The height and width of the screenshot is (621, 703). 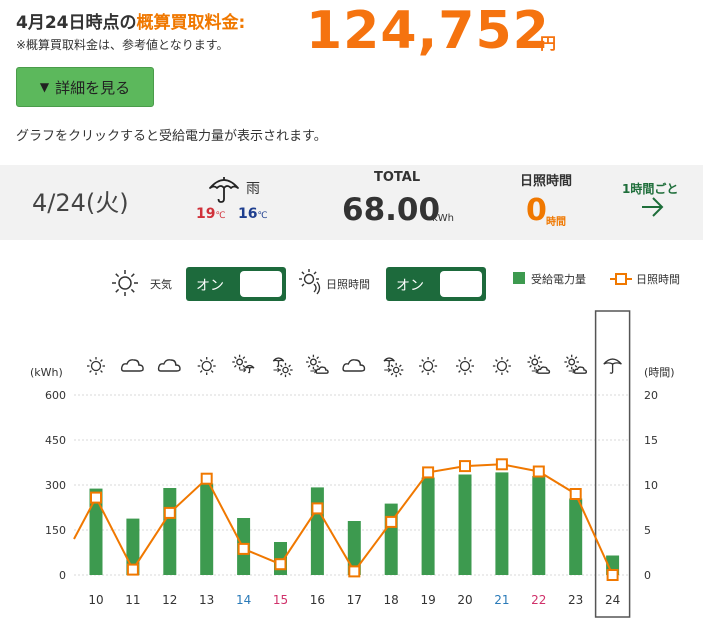 What do you see at coordinates (653, 209) in the screenshot?
I see `arrow-right-icon` at bounding box center [653, 209].